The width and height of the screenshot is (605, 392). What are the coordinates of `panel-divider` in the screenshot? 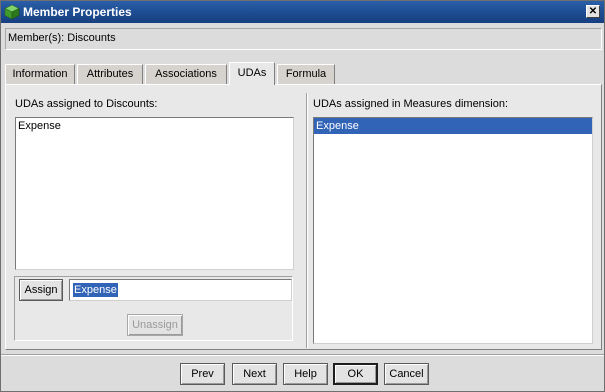 It's located at (307, 220).